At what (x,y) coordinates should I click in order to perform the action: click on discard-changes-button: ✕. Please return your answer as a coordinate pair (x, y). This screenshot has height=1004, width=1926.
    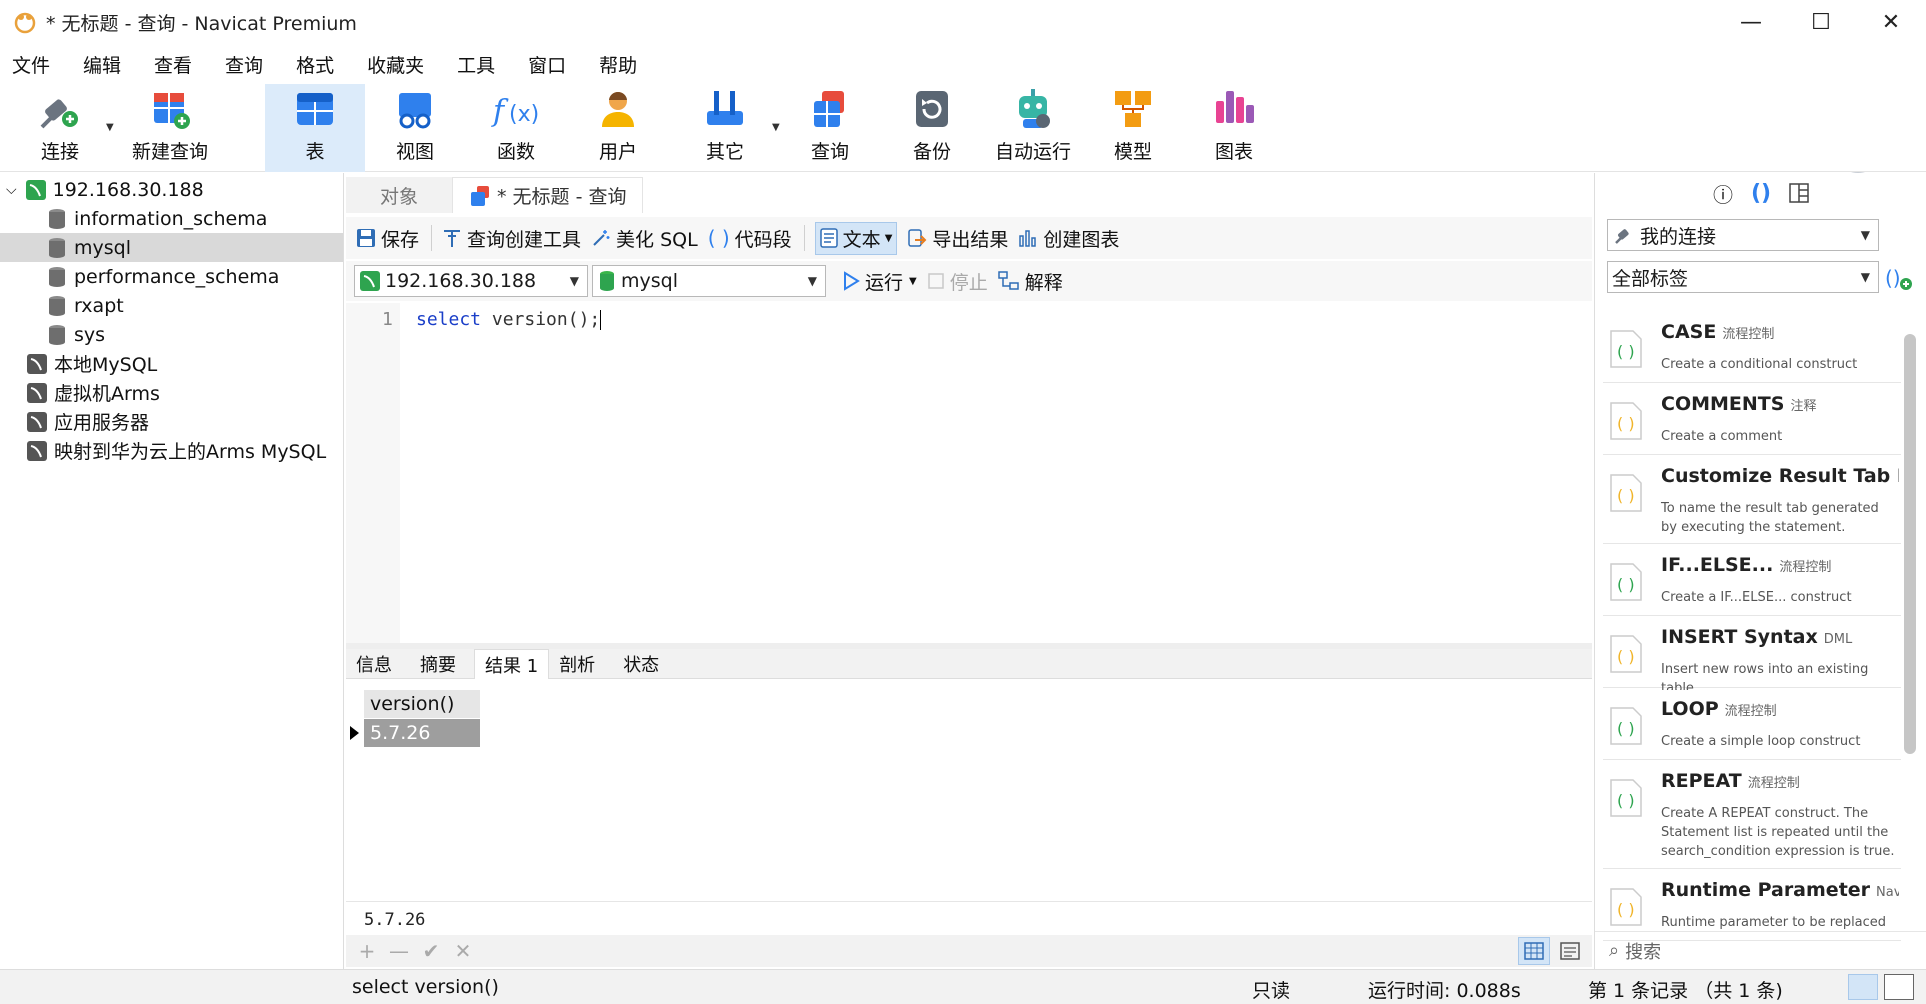
    Looking at the image, I should click on (463, 951).